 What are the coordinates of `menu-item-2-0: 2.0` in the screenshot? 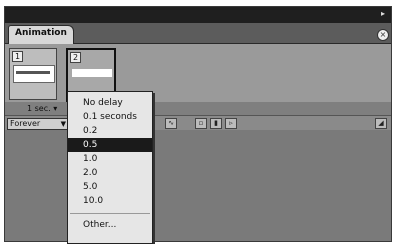 It's located at (110, 173).